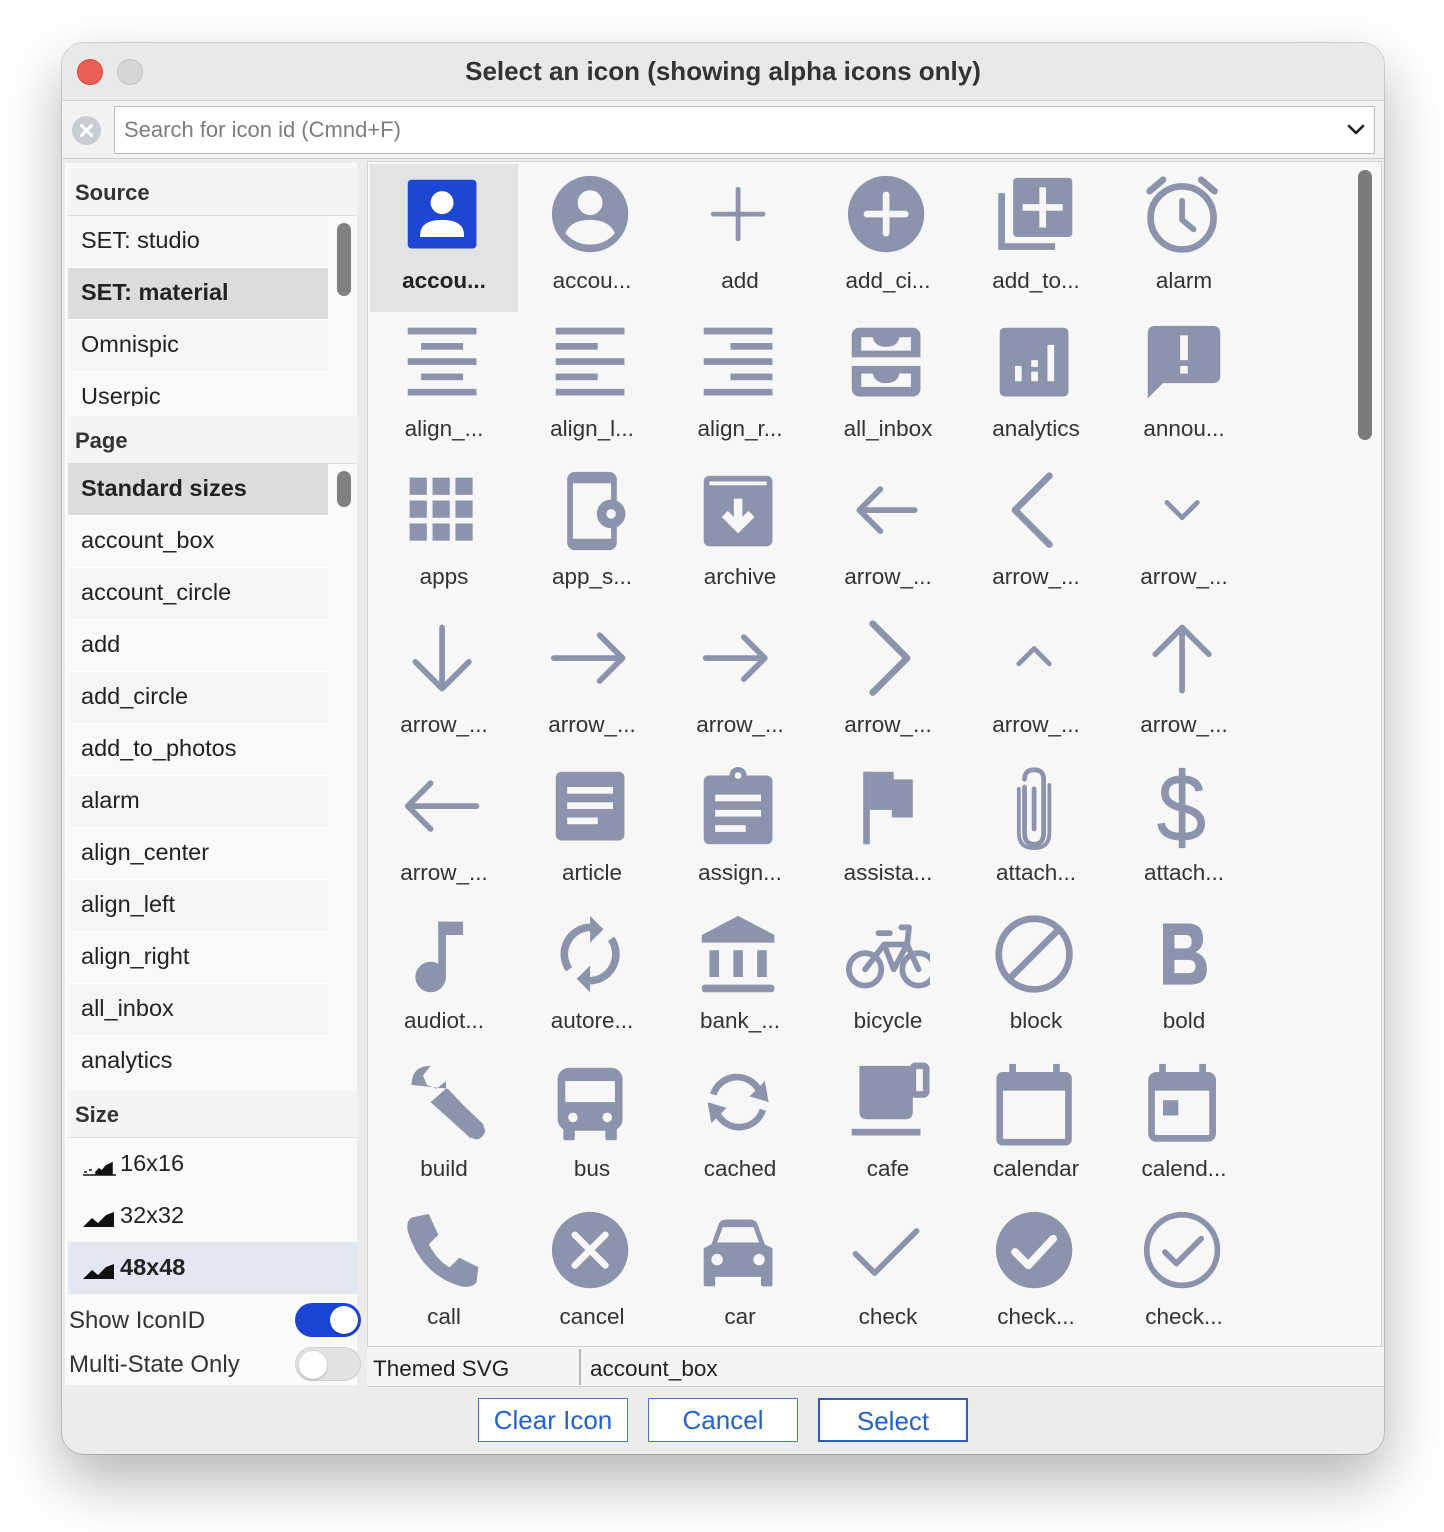 The height and width of the screenshot is (1532, 1444). Describe the element at coordinates (212, 1216) in the screenshot. I see `size-item-32x32: 32x32` at that location.